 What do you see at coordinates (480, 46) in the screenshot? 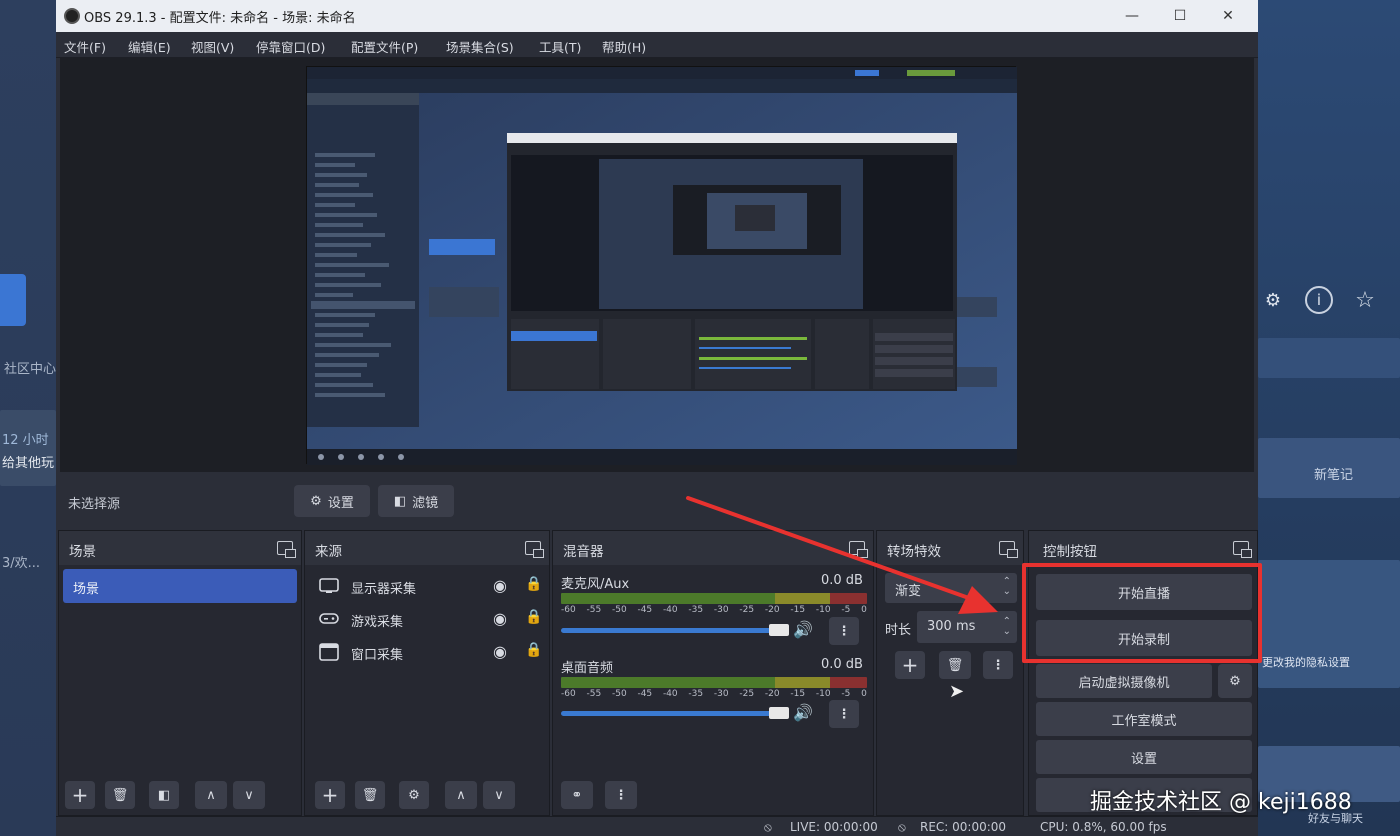
I see `menu-scene-collection: 场景集合(S)` at bounding box center [480, 46].